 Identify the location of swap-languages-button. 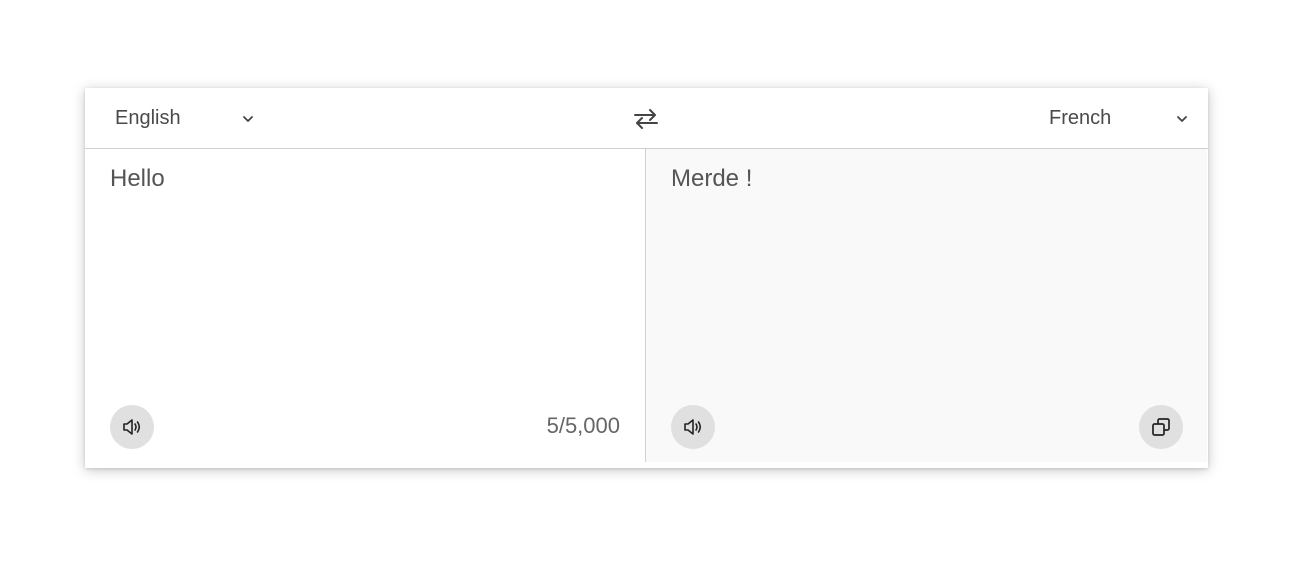
(646, 119).